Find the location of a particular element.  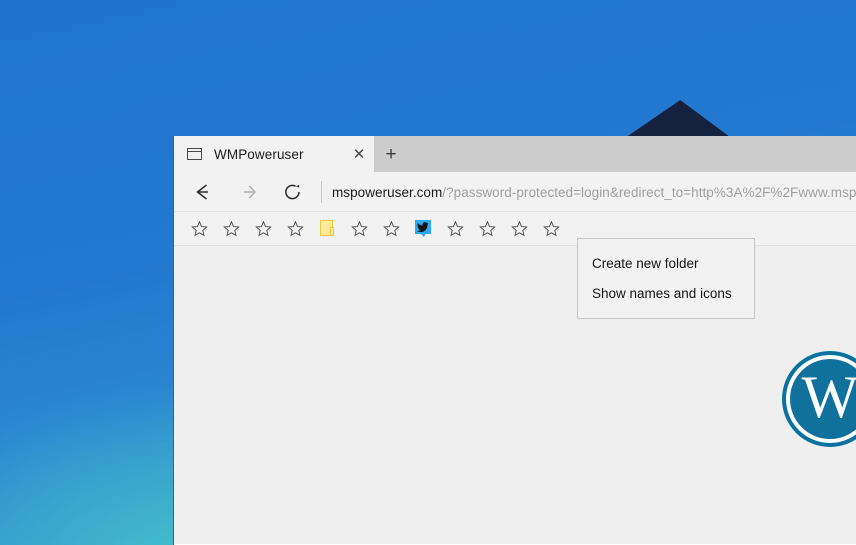

wordpress-logo-letter: W is located at coordinates (828, 397).